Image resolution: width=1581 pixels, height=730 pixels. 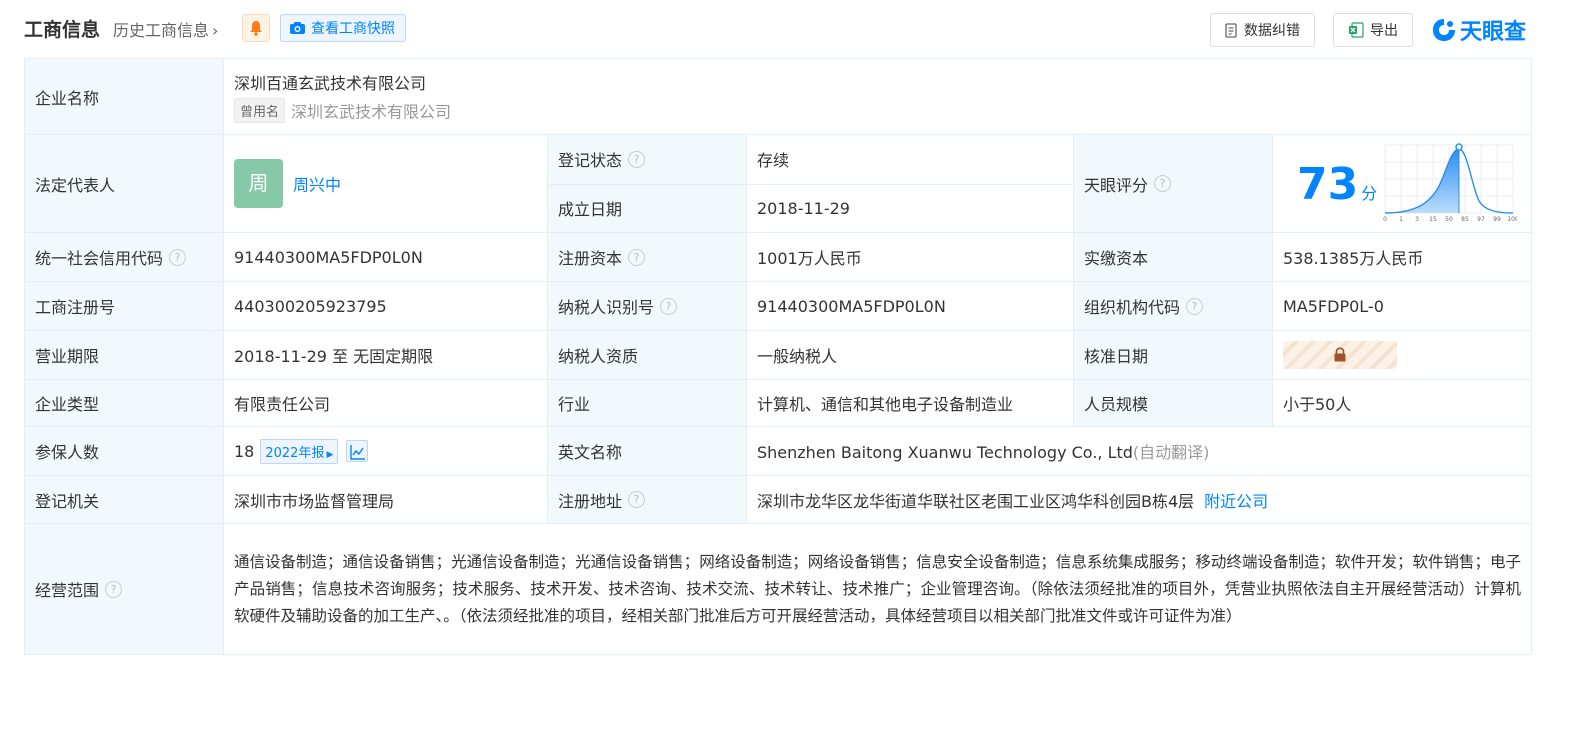 I want to click on reg-capital-value: 1001万人民币, so click(x=910, y=257).